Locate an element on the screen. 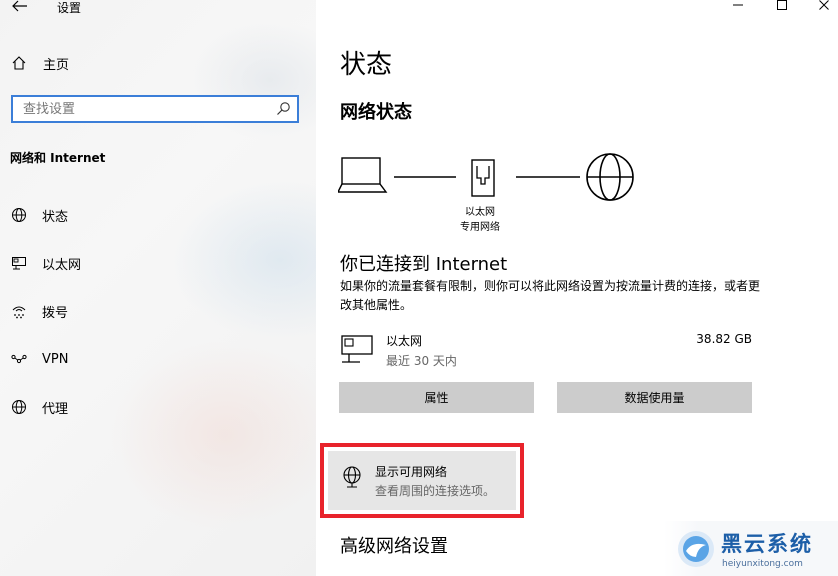  watermark: 黑云系统 heiyunxitong.com is located at coordinates (751, 548).